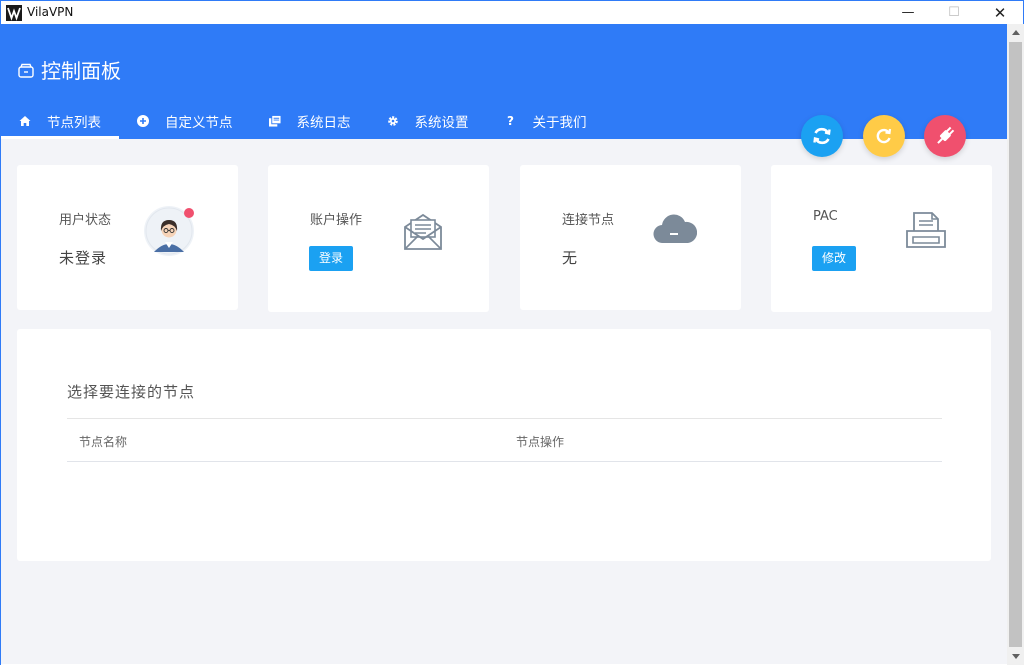  Describe the element at coordinates (50, 12) in the screenshot. I see `window-title: VilaVPN` at that location.